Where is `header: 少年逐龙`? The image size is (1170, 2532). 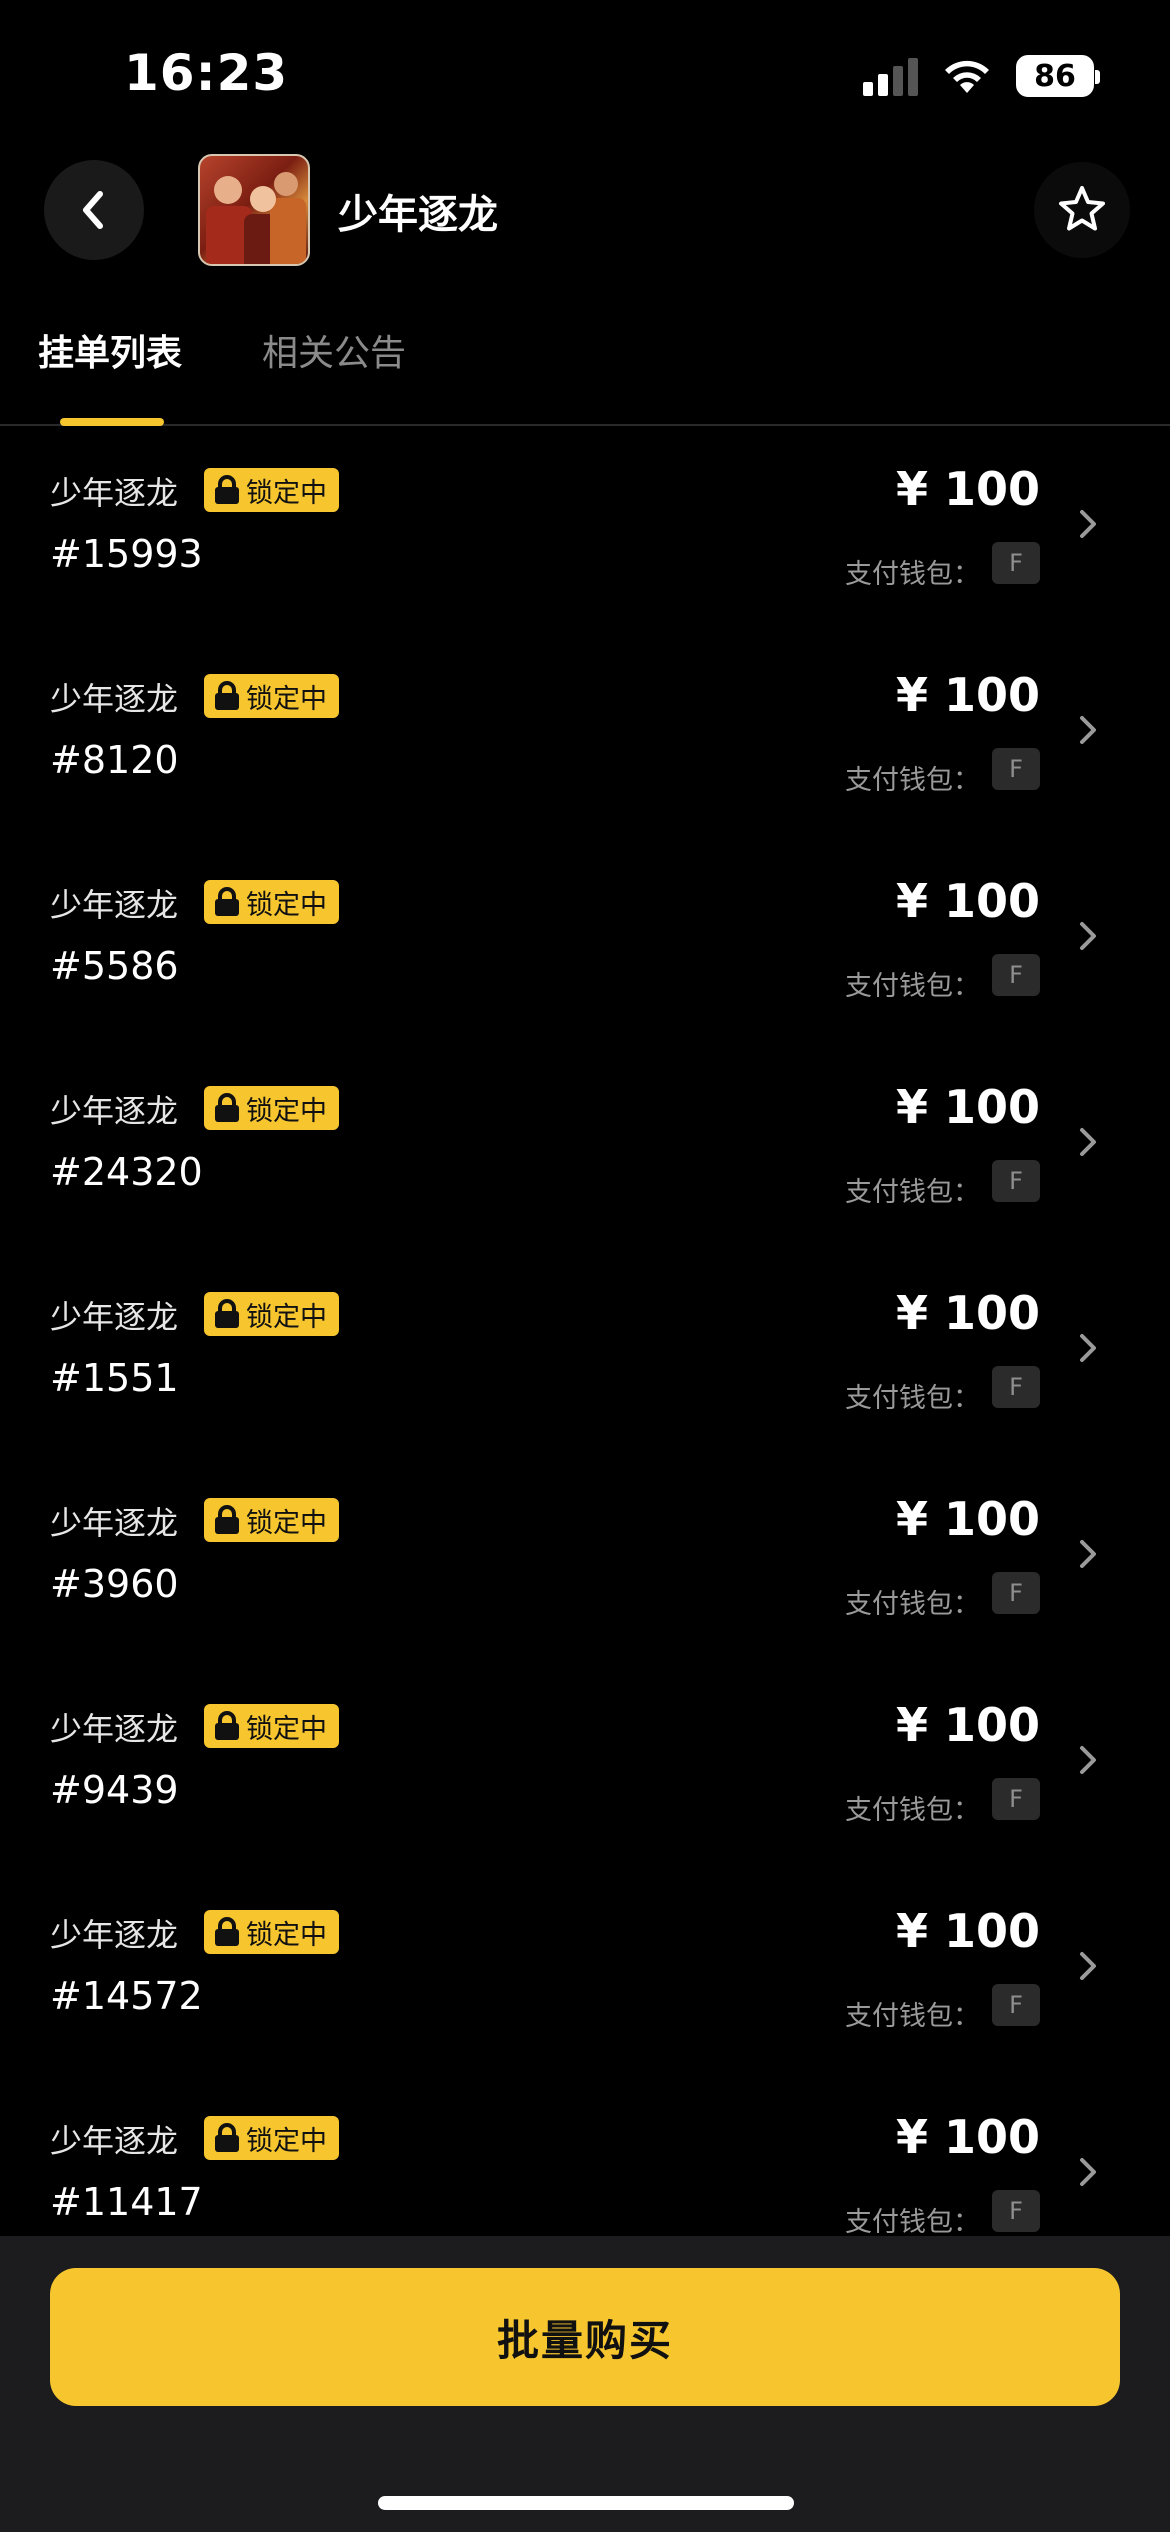 header: 少年逐龙 is located at coordinates (585, 215).